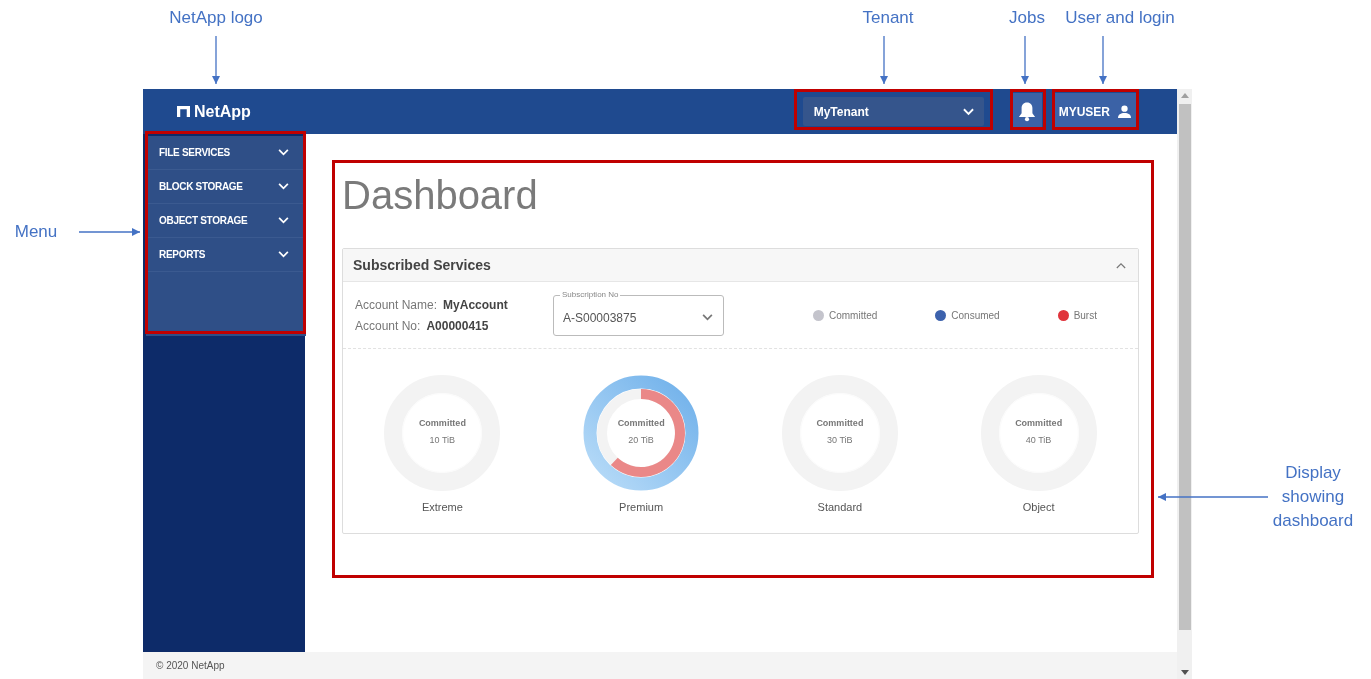 This screenshot has width=1371, height=679. I want to click on field-value: A00000415, so click(457, 325).